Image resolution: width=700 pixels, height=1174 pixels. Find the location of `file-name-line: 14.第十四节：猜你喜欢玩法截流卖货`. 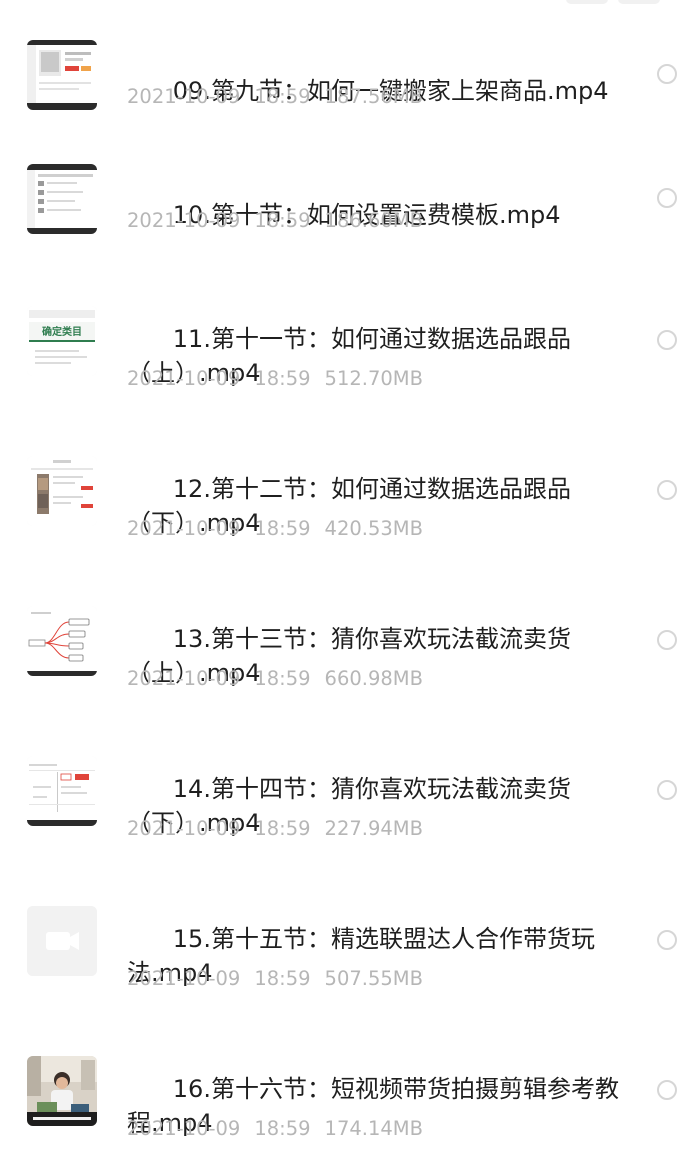

file-name-line: 14.第十四节：猜你喜欢玩法截流卖货 is located at coordinates (371, 789).